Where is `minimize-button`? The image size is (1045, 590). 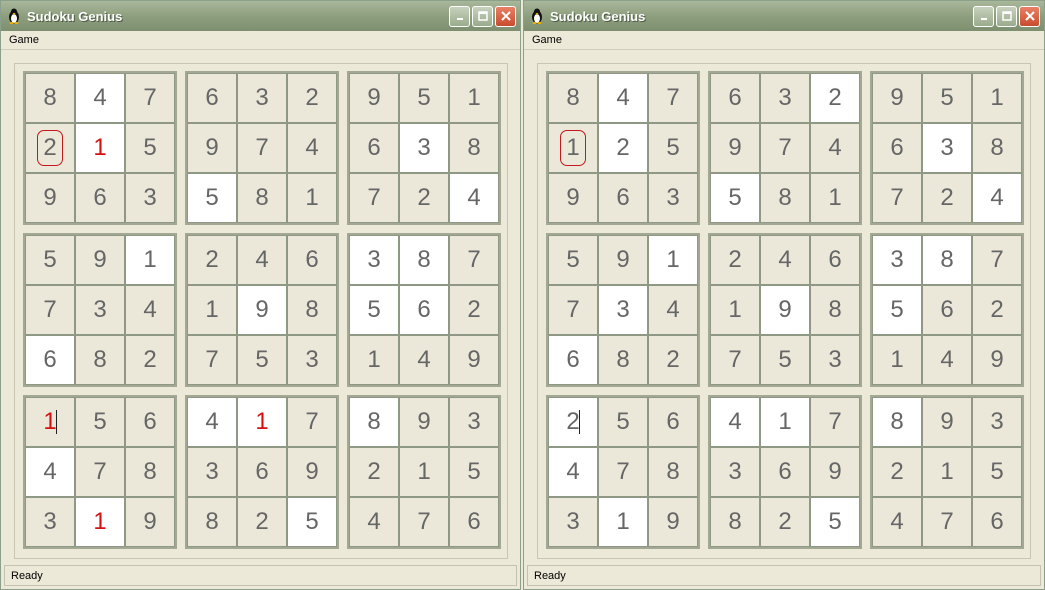
minimize-button is located at coordinates (983, 16).